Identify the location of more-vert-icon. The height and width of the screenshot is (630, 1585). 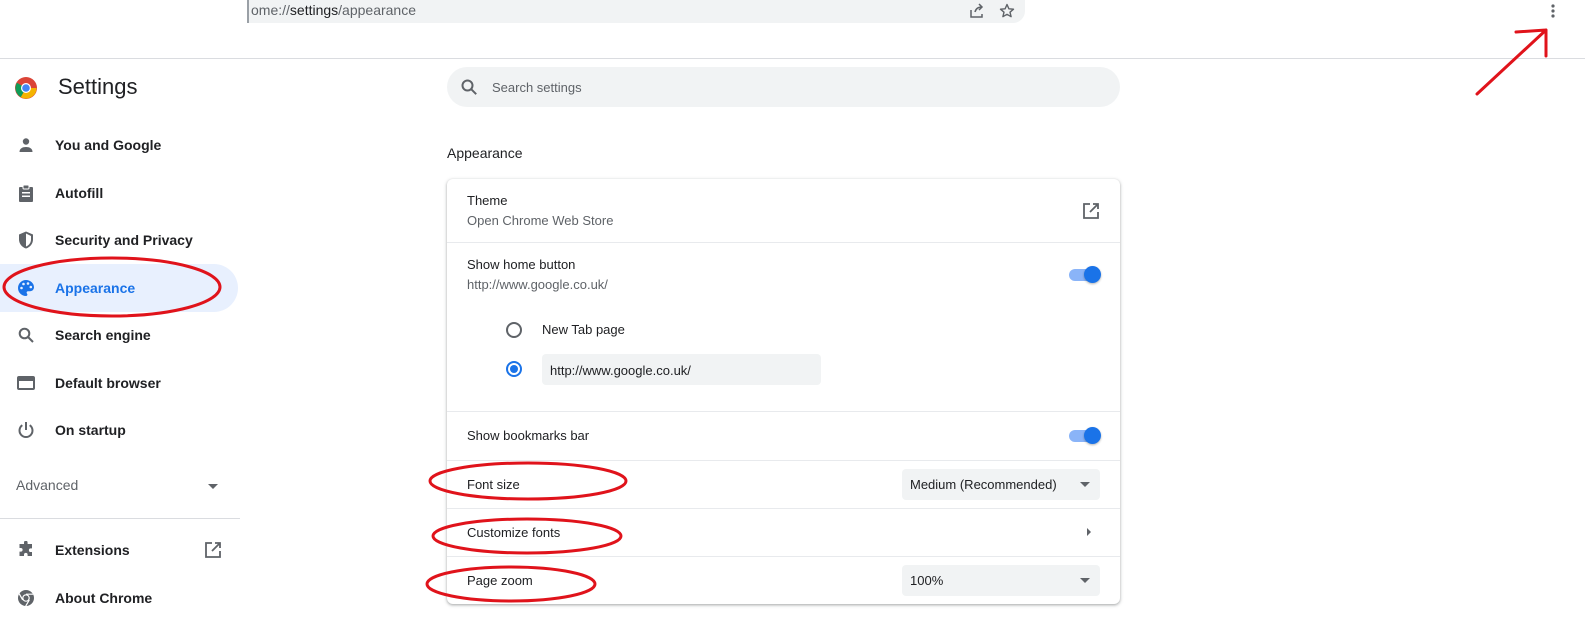
(1553, 11).